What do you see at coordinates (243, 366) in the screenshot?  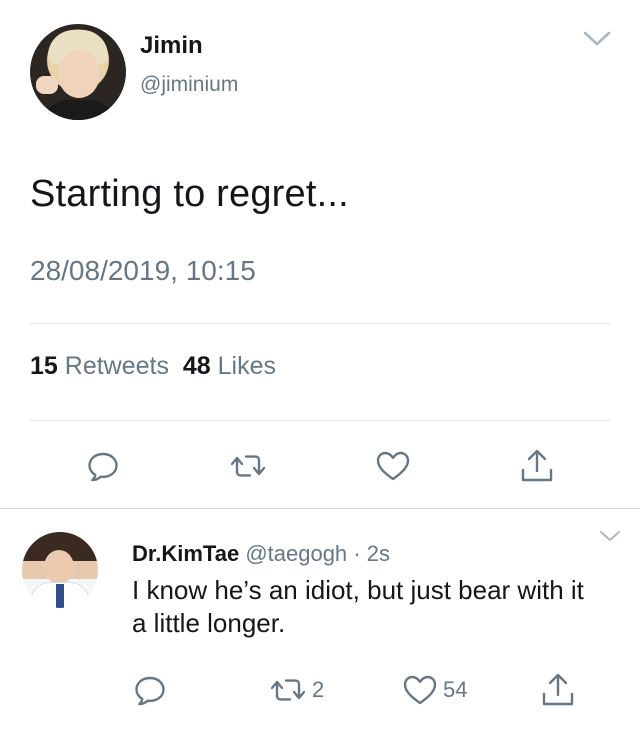 I see `likes-label: Likes` at bounding box center [243, 366].